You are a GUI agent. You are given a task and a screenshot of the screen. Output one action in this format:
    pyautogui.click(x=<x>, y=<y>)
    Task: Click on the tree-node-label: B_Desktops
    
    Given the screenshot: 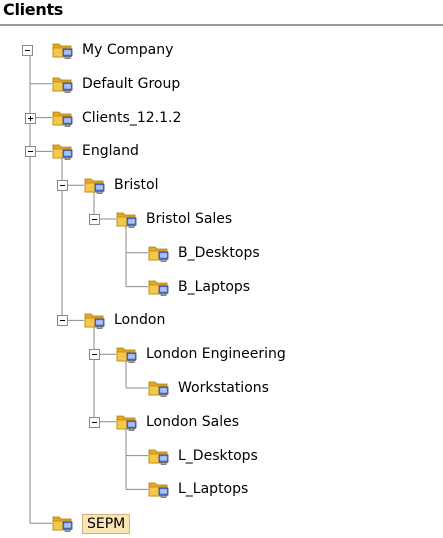 What is the action you would take?
    pyautogui.click(x=219, y=253)
    